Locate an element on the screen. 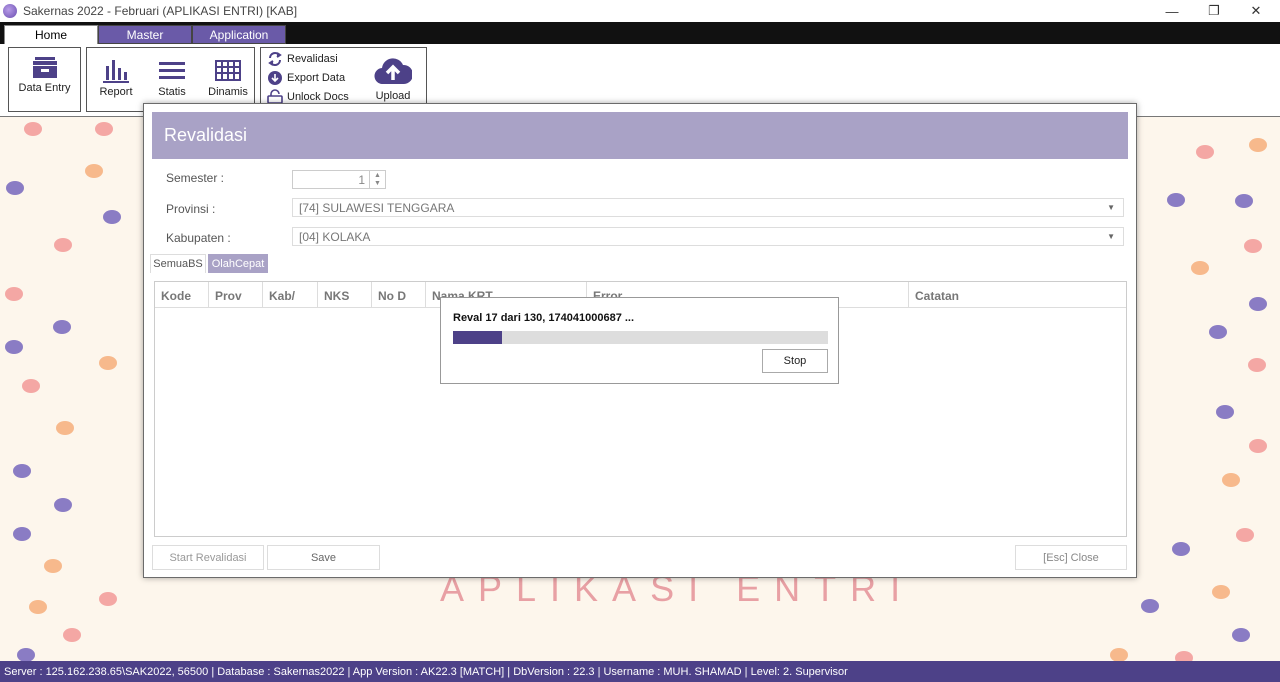 Image resolution: width=1280 pixels, height=682 pixels. save-button: Save is located at coordinates (323, 557).